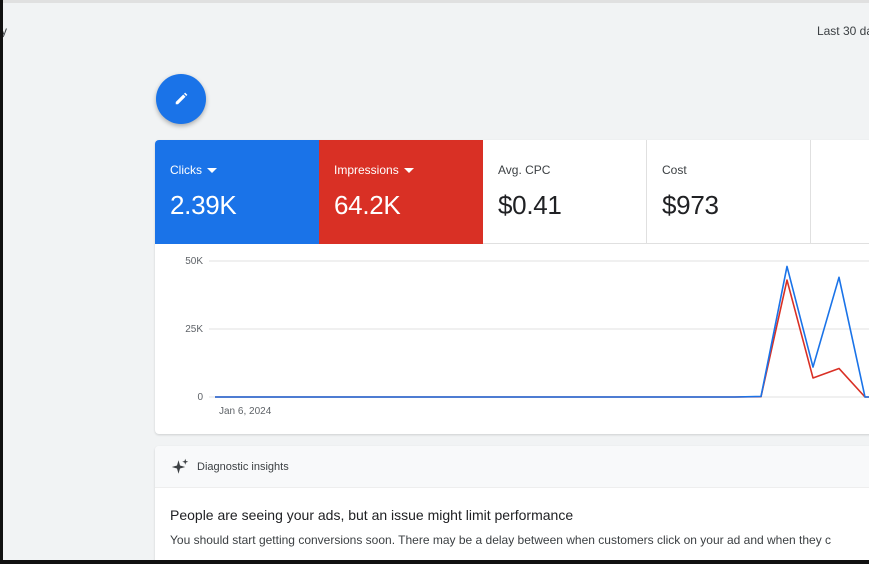  Describe the element at coordinates (180, 466) in the screenshot. I see `sparkle-icon` at that location.